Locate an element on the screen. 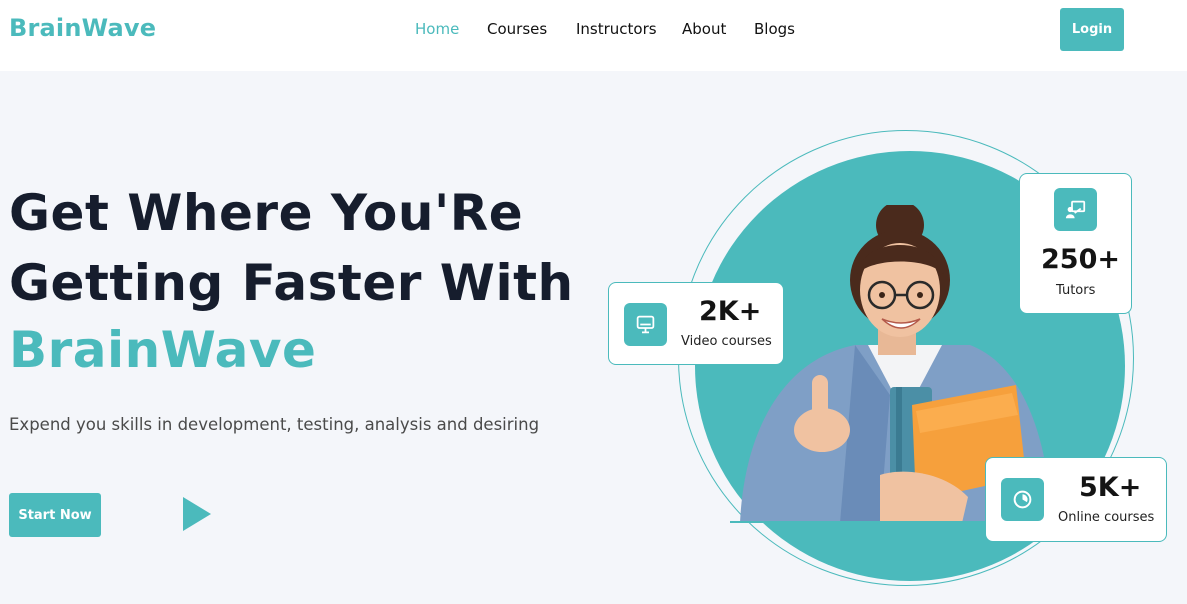 The image size is (1187, 604). online-courses-card: 5K+ Online courses is located at coordinates (1076, 499).